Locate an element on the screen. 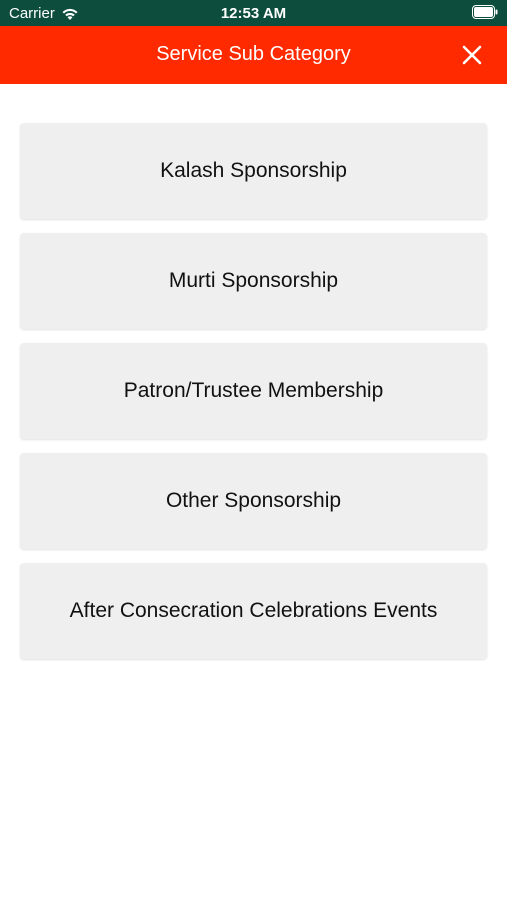 This screenshot has height=900, width=507. sub-category-label: Patron/Trustee Membership is located at coordinates (253, 390).